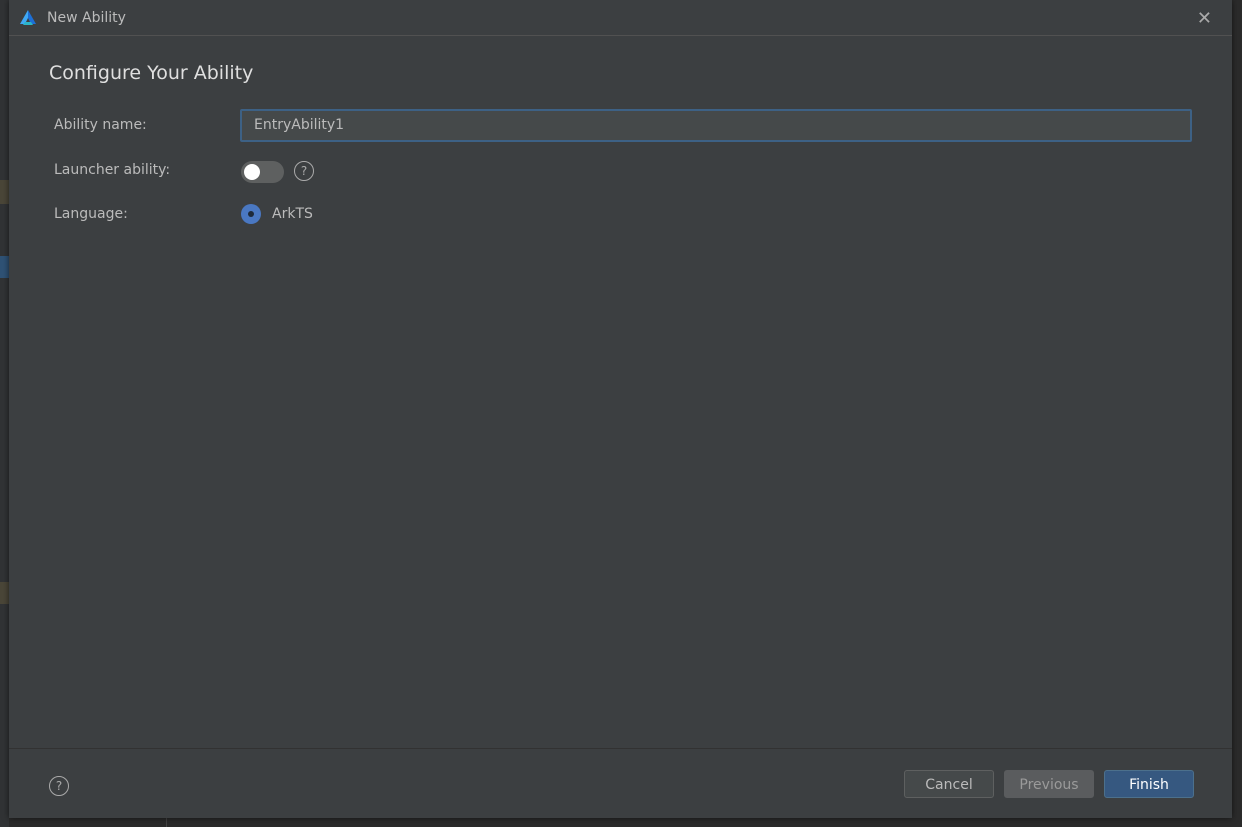 This screenshot has width=1242, height=827. I want to click on close-icon: ✕, so click(1204, 18).